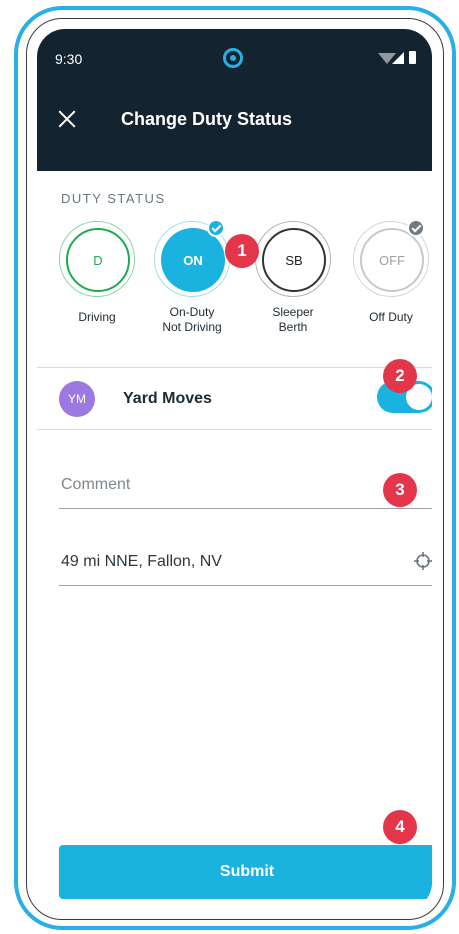 The height and width of the screenshot is (934, 459). Describe the element at coordinates (192, 327) in the screenshot. I see `duty-label-on-duty-line2: Not Driving` at that location.